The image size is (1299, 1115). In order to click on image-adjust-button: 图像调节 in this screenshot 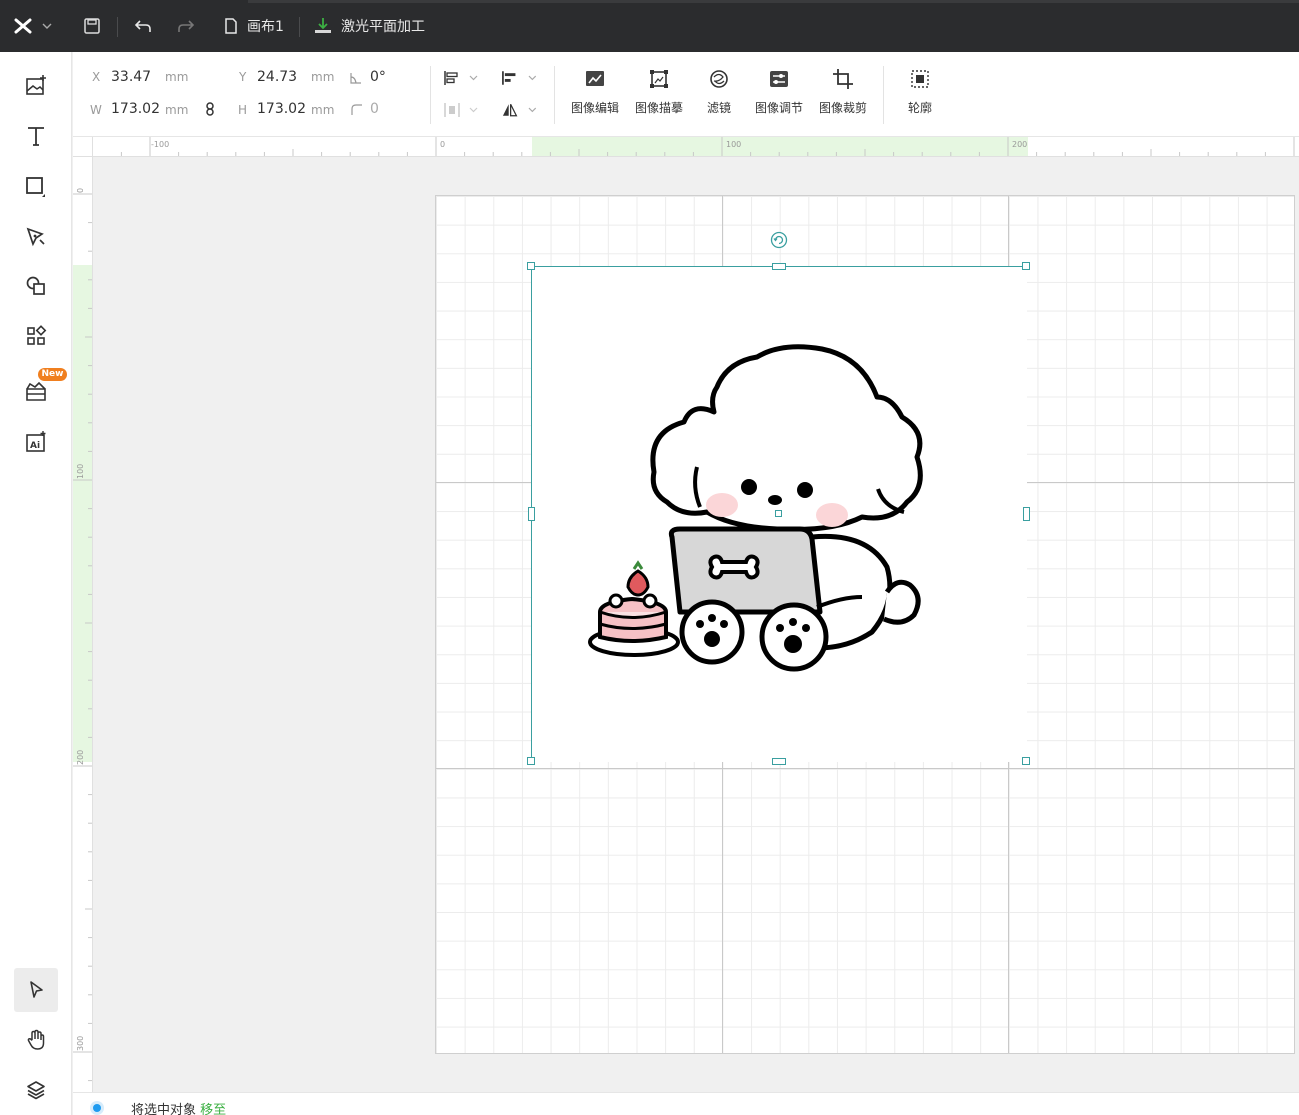, I will do `click(779, 92)`.